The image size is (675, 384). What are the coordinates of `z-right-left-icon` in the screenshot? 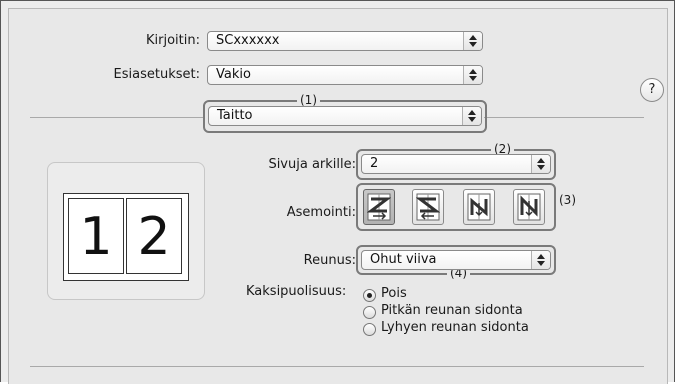 It's located at (428, 207).